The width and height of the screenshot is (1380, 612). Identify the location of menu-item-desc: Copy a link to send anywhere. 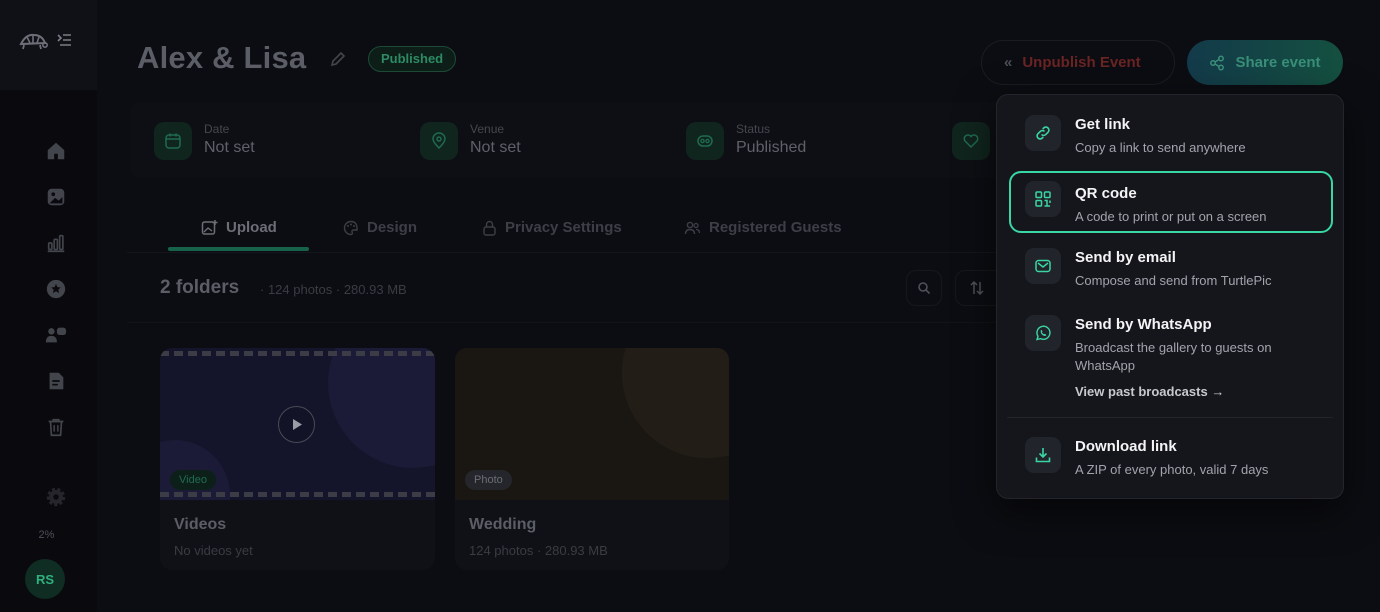
(1160, 147).